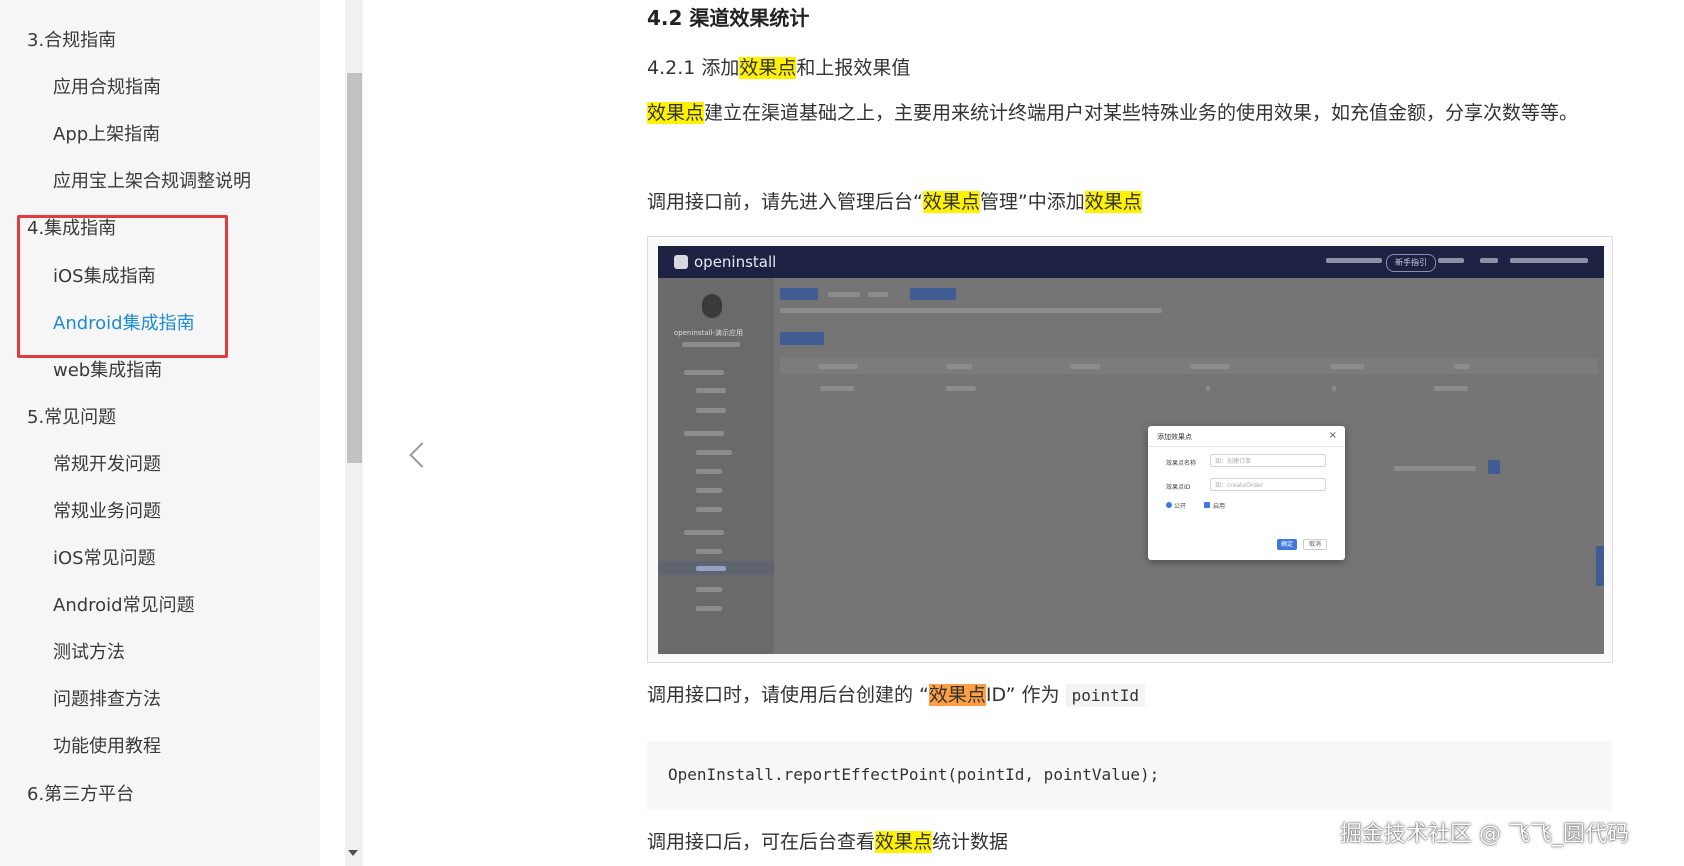 This screenshot has height=866, width=1684. Describe the element at coordinates (1246, 446) in the screenshot. I see `dialog-divider` at that location.